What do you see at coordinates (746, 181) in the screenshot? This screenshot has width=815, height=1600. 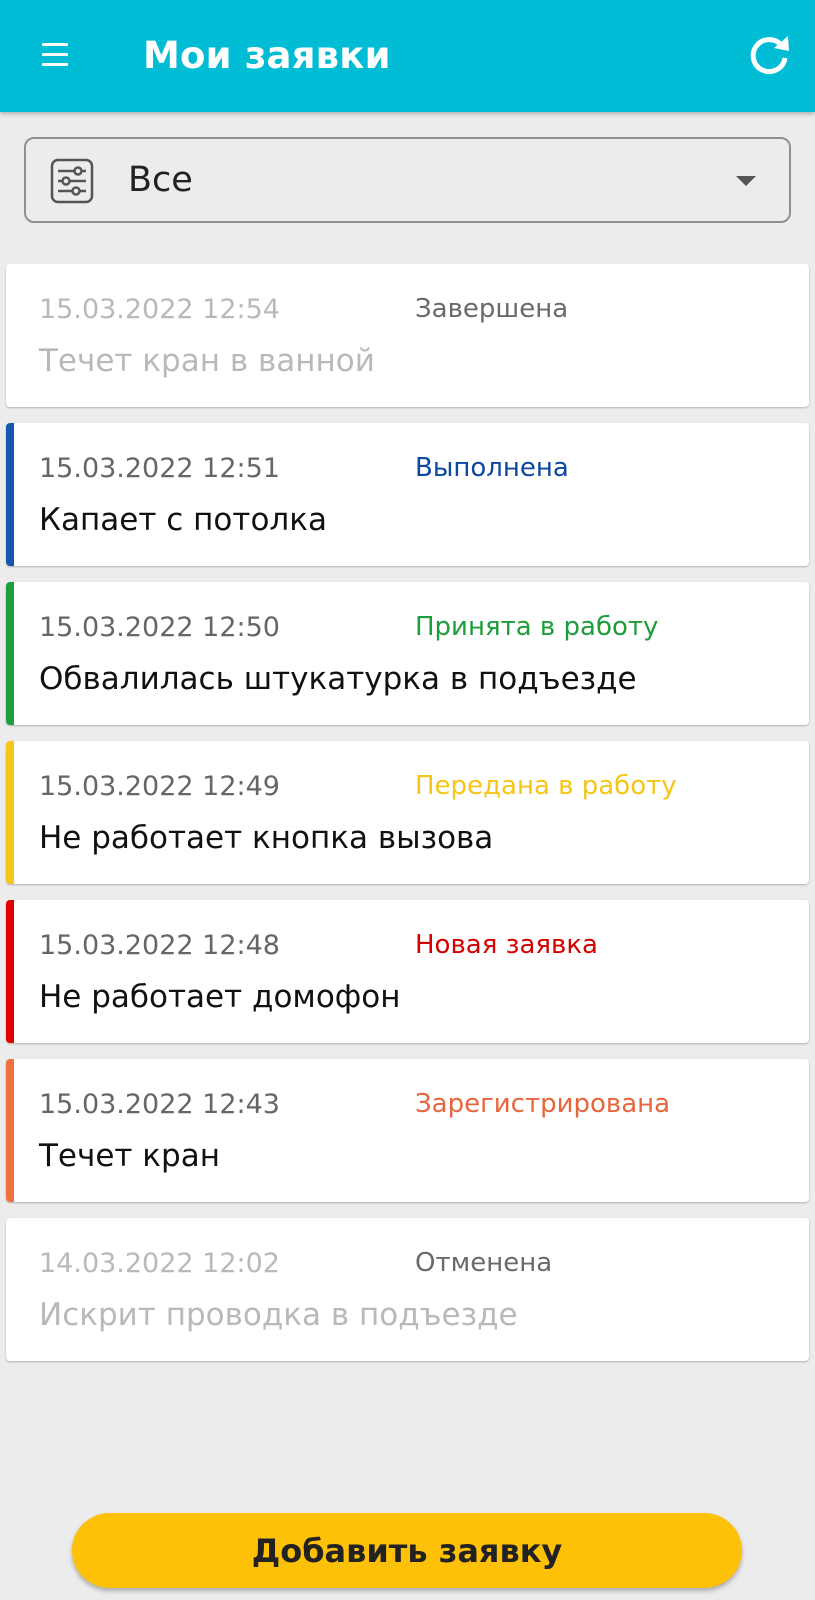 I see `dropdown-caret-icon` at bounding box center [746, 181].